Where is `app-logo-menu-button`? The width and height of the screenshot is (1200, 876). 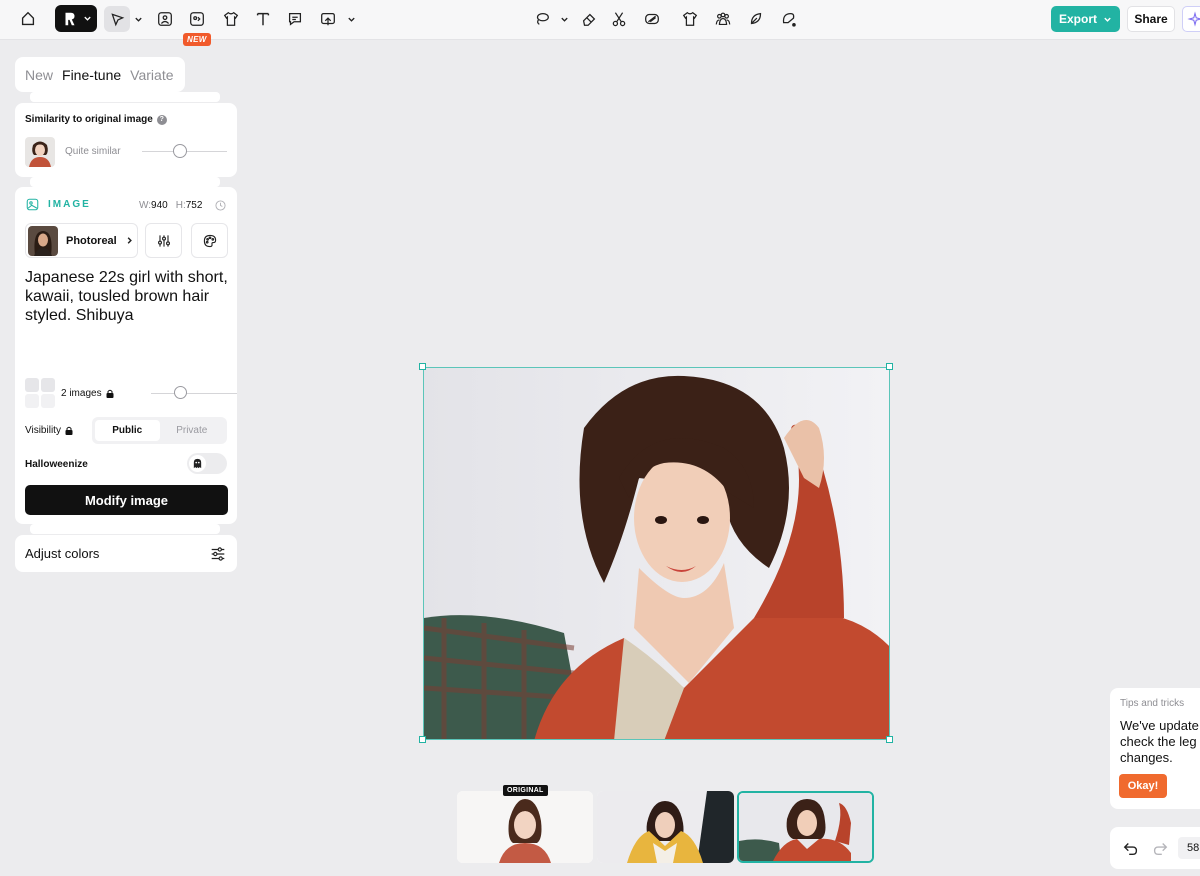
app-logo-menu-button is located at coordinates (76, 18).